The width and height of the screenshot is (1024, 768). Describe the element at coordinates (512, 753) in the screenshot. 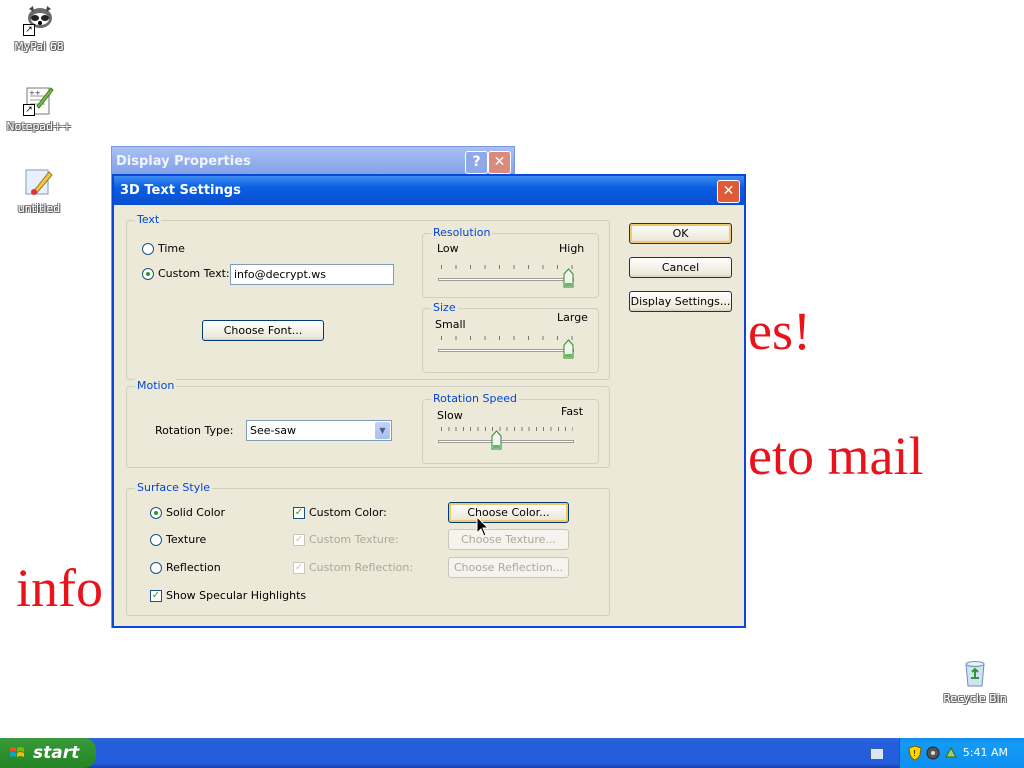

I see `taskbar: start ! 5:41 AM` at that location.